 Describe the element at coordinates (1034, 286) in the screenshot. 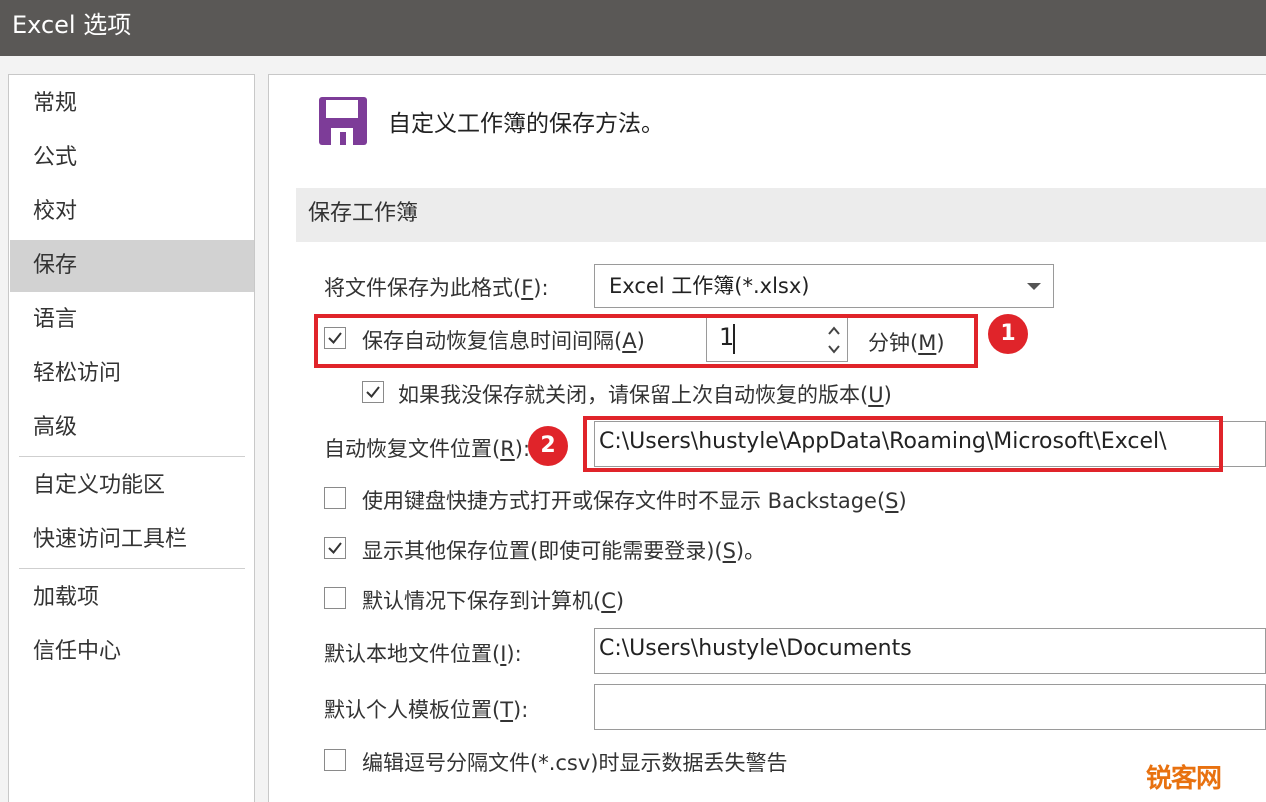

I see `chevron-down-icon` at that location.